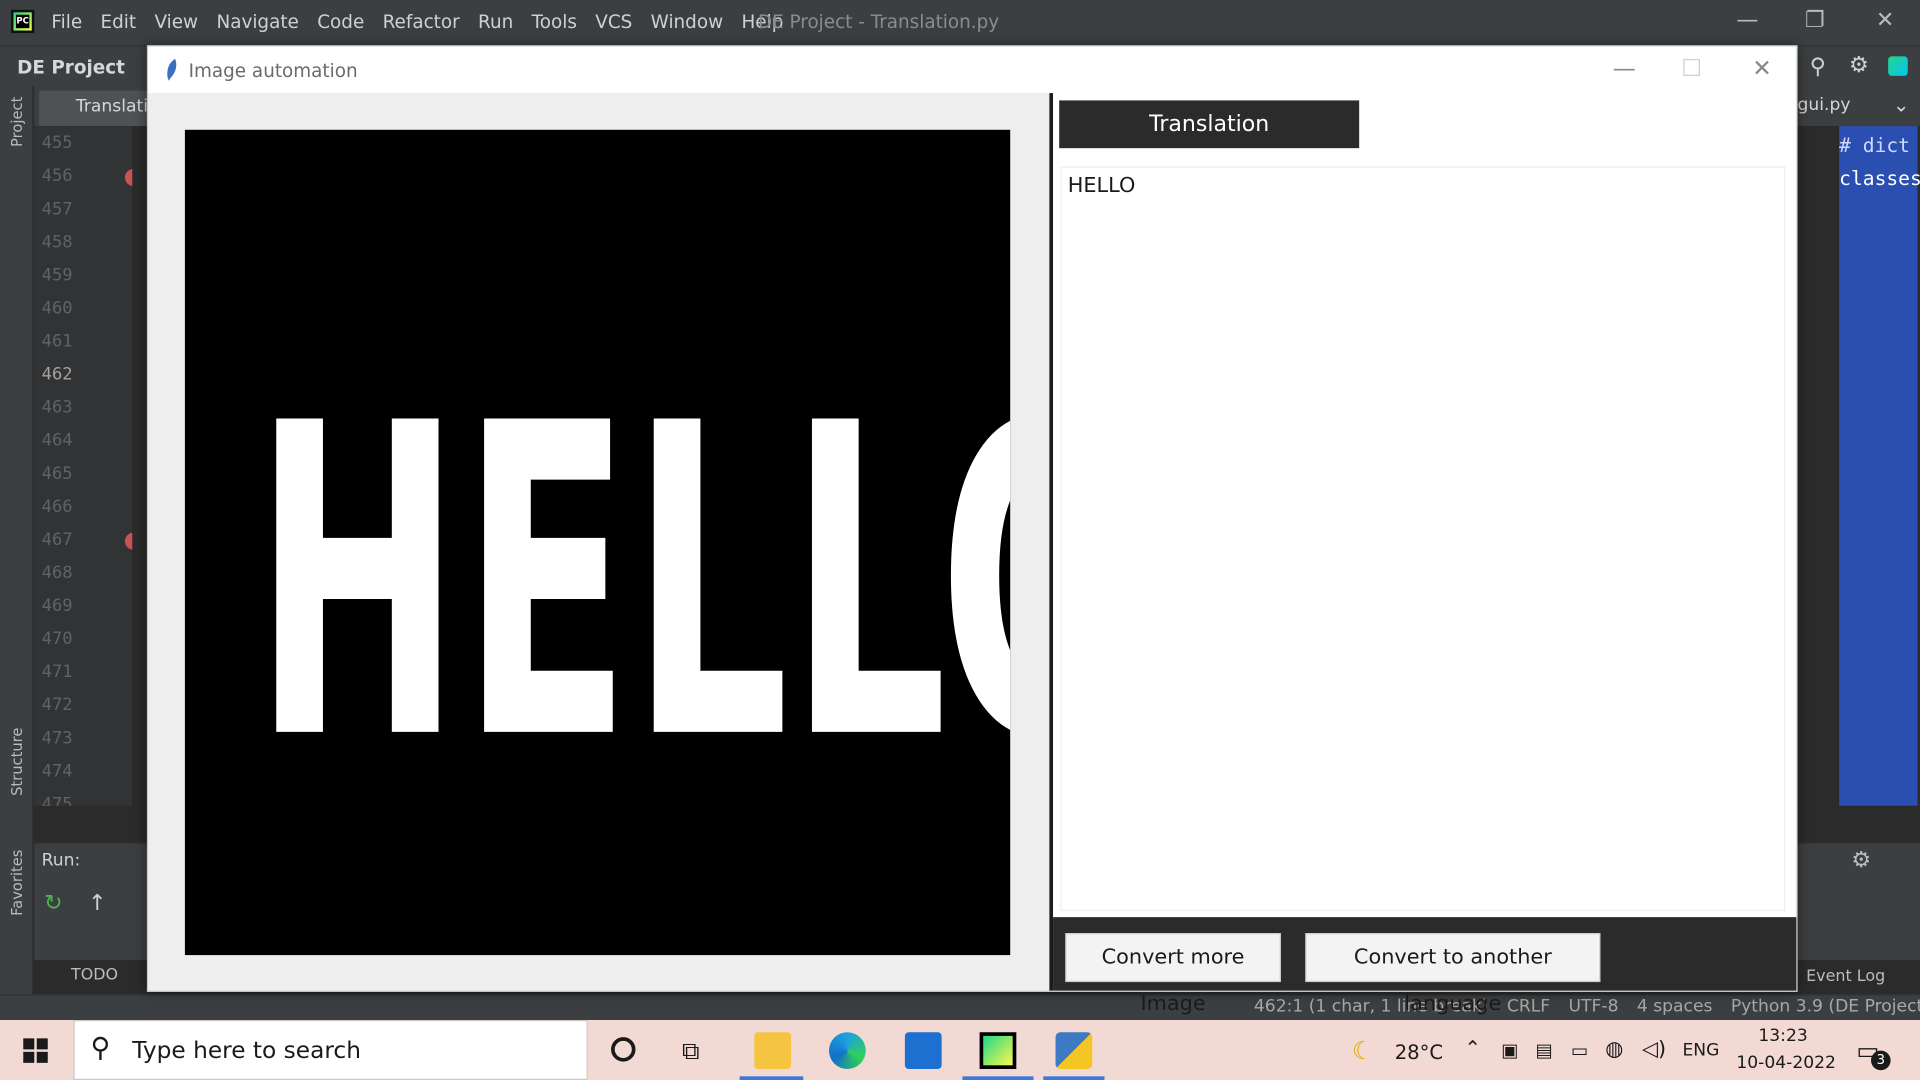 Image resolution: width=1920 pixels, height=1080 pixels. Describe the element at coordinates (176, 22) in the screenshot. I see `menu-view: View` at that location.